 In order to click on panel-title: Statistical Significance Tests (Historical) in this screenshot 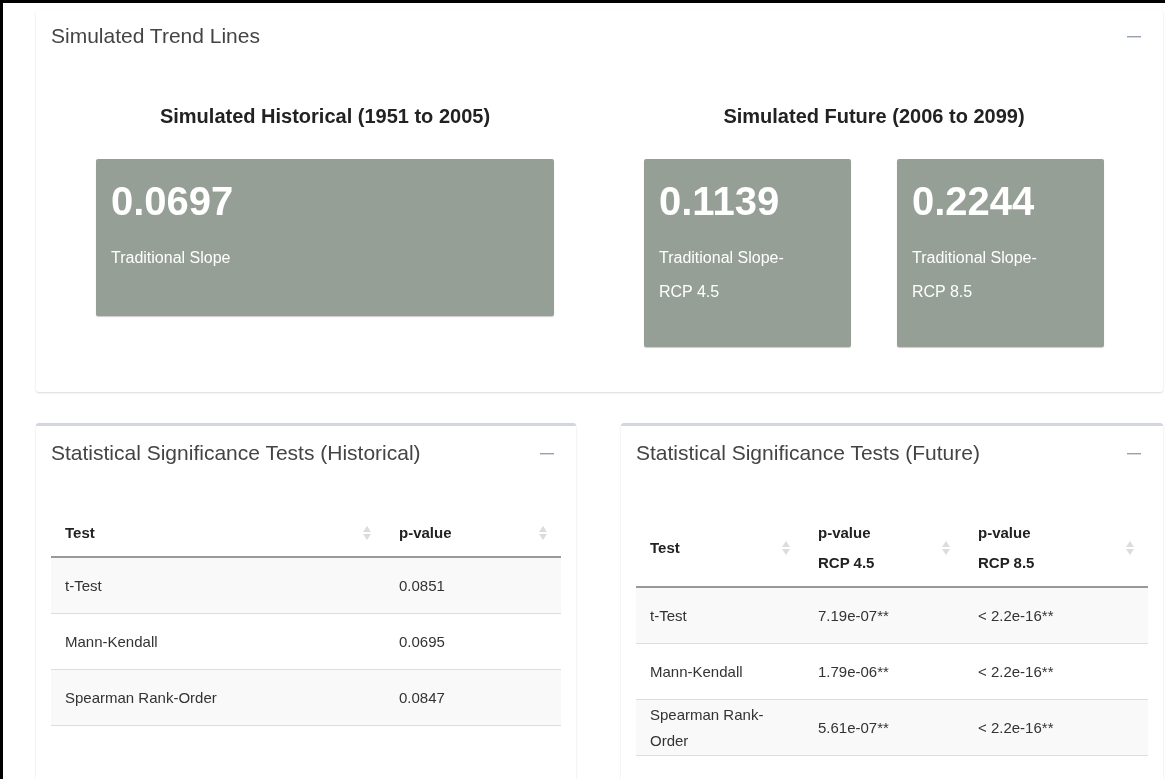, I will do `click(236, 453)`.